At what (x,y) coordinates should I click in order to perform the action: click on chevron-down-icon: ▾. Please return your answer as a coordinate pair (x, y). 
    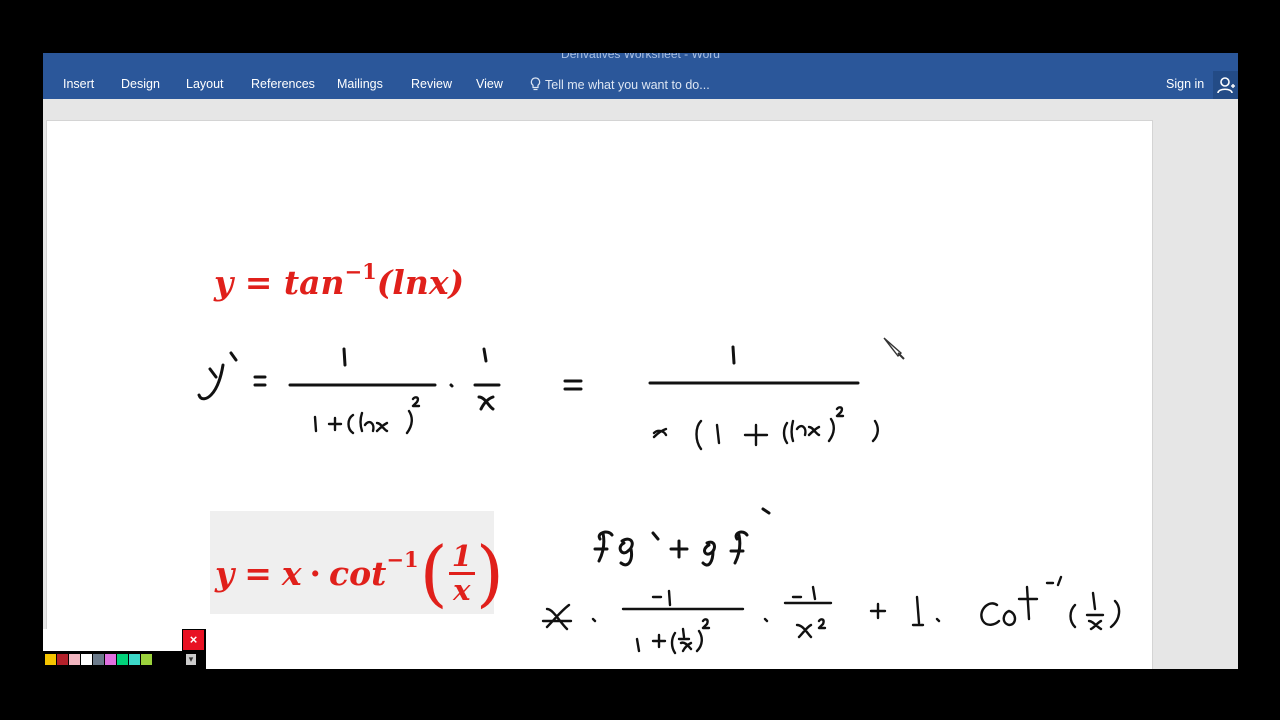
    Looking at the image, I should click on (191, 659).